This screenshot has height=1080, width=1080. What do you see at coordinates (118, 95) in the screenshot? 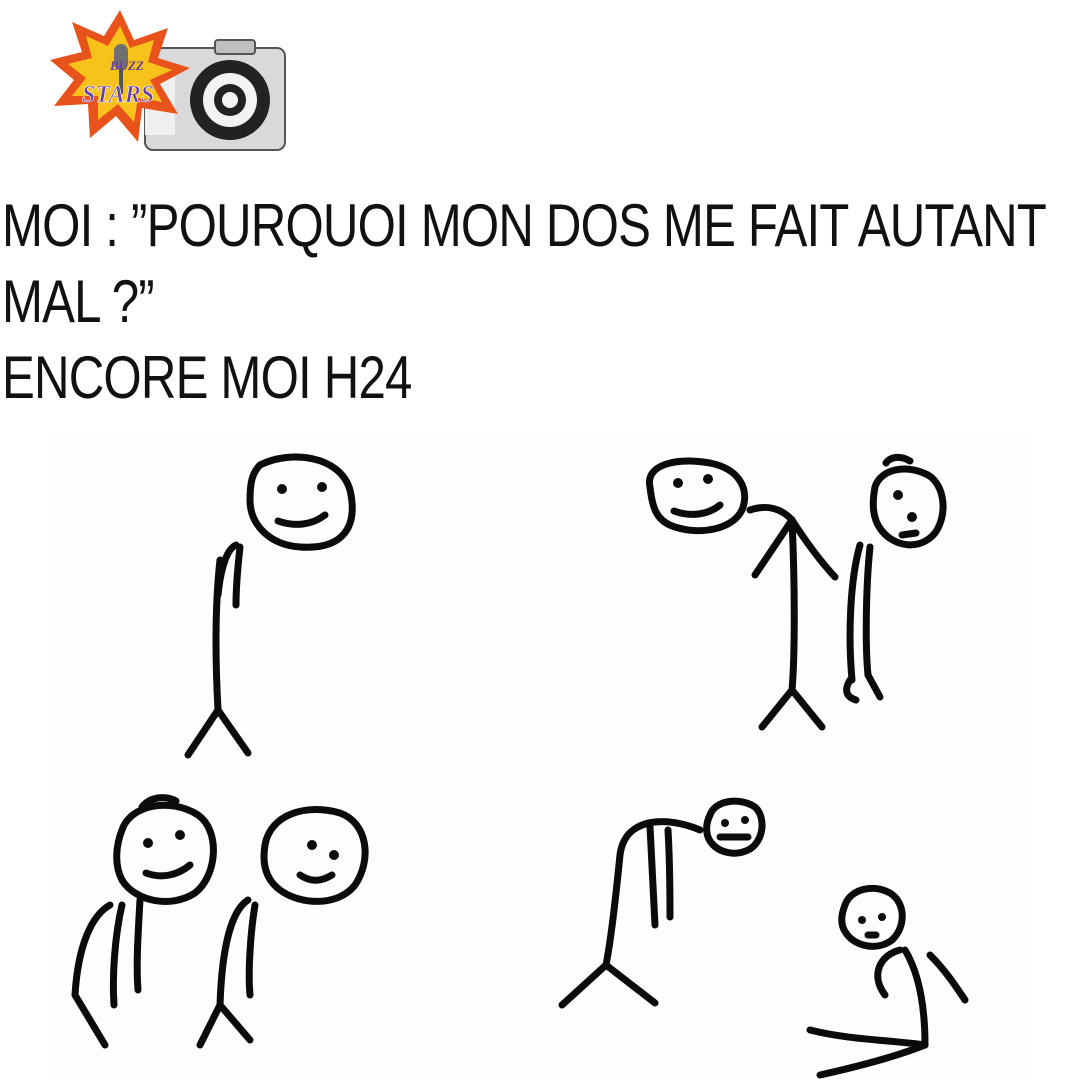
I see `logo-text-line2: STARS` at bounding box center [118, 95].